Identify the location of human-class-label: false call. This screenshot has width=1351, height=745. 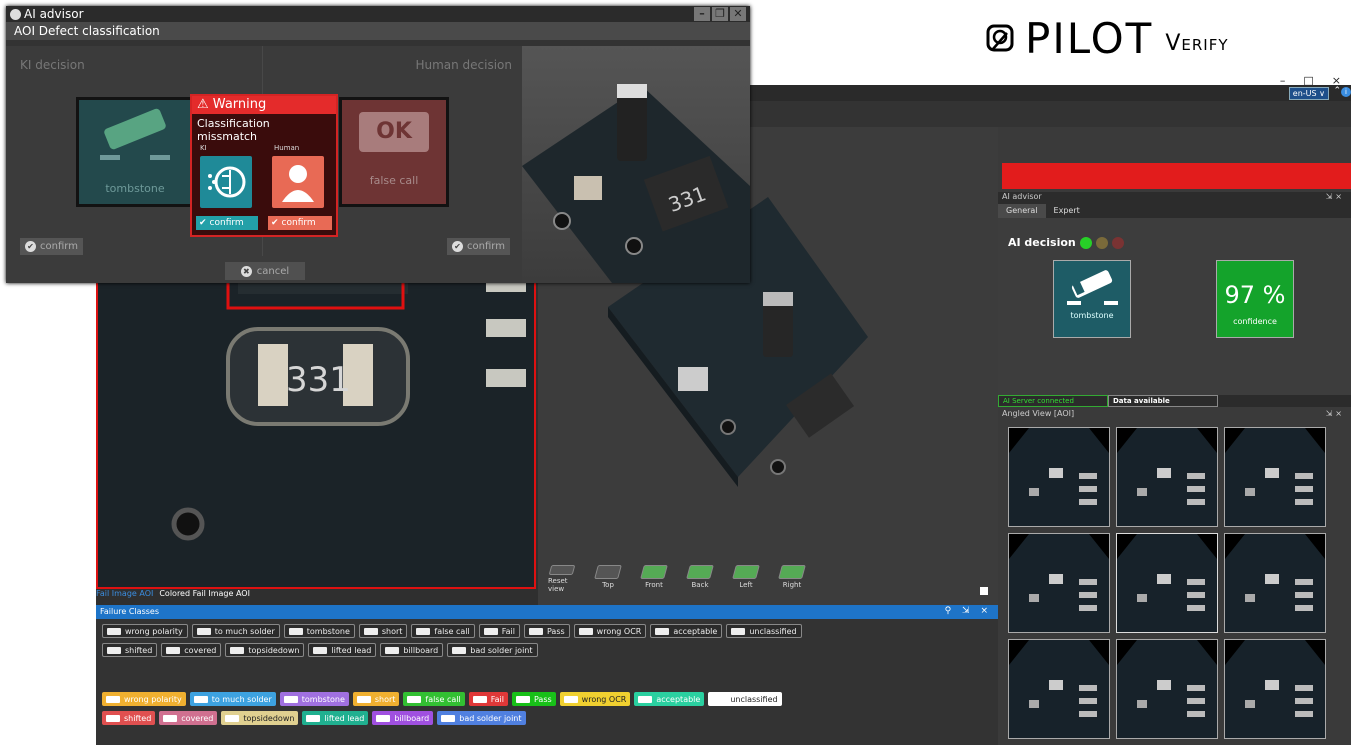
(394, 180).